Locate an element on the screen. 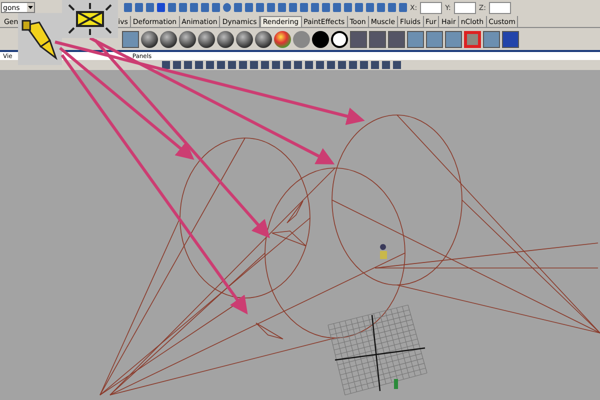 Image resolution: width=600 pixels, height=400 pixels. character-icon is located at coordinates (383, 251).